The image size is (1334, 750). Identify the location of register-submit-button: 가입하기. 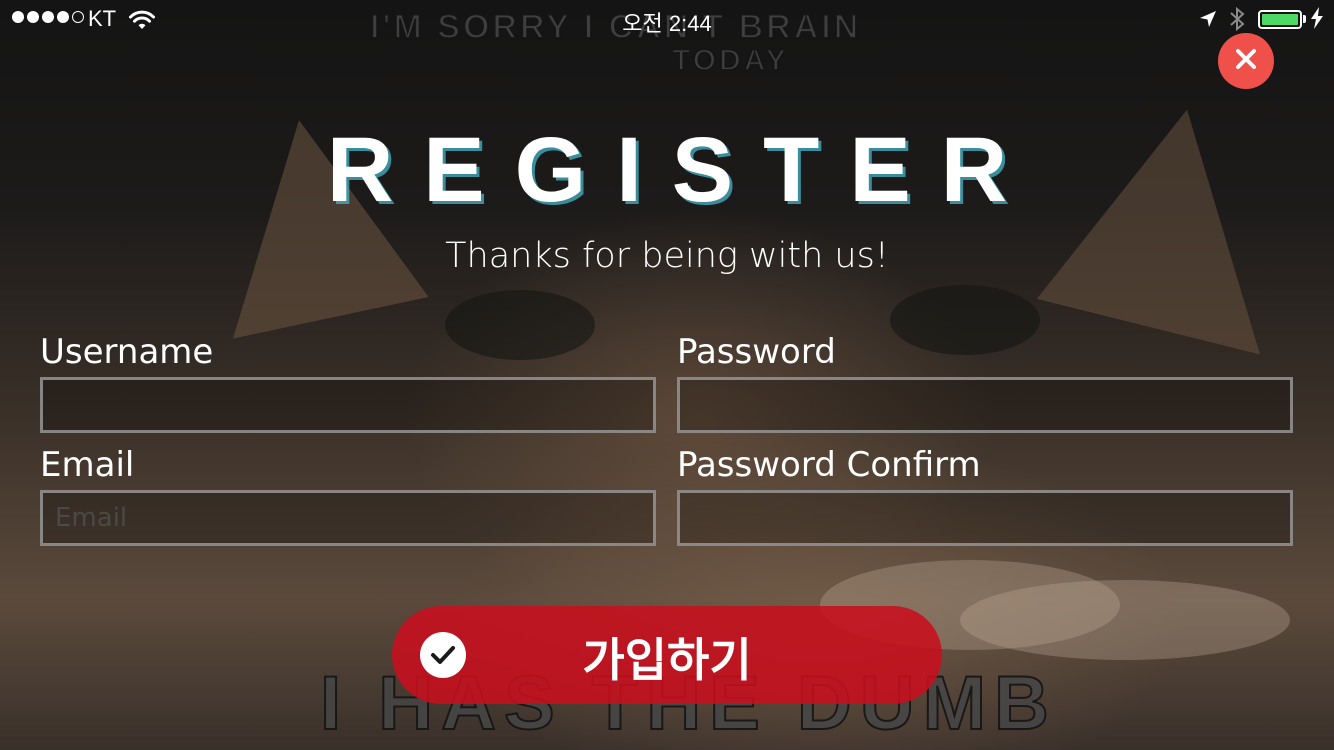
(667, 655).